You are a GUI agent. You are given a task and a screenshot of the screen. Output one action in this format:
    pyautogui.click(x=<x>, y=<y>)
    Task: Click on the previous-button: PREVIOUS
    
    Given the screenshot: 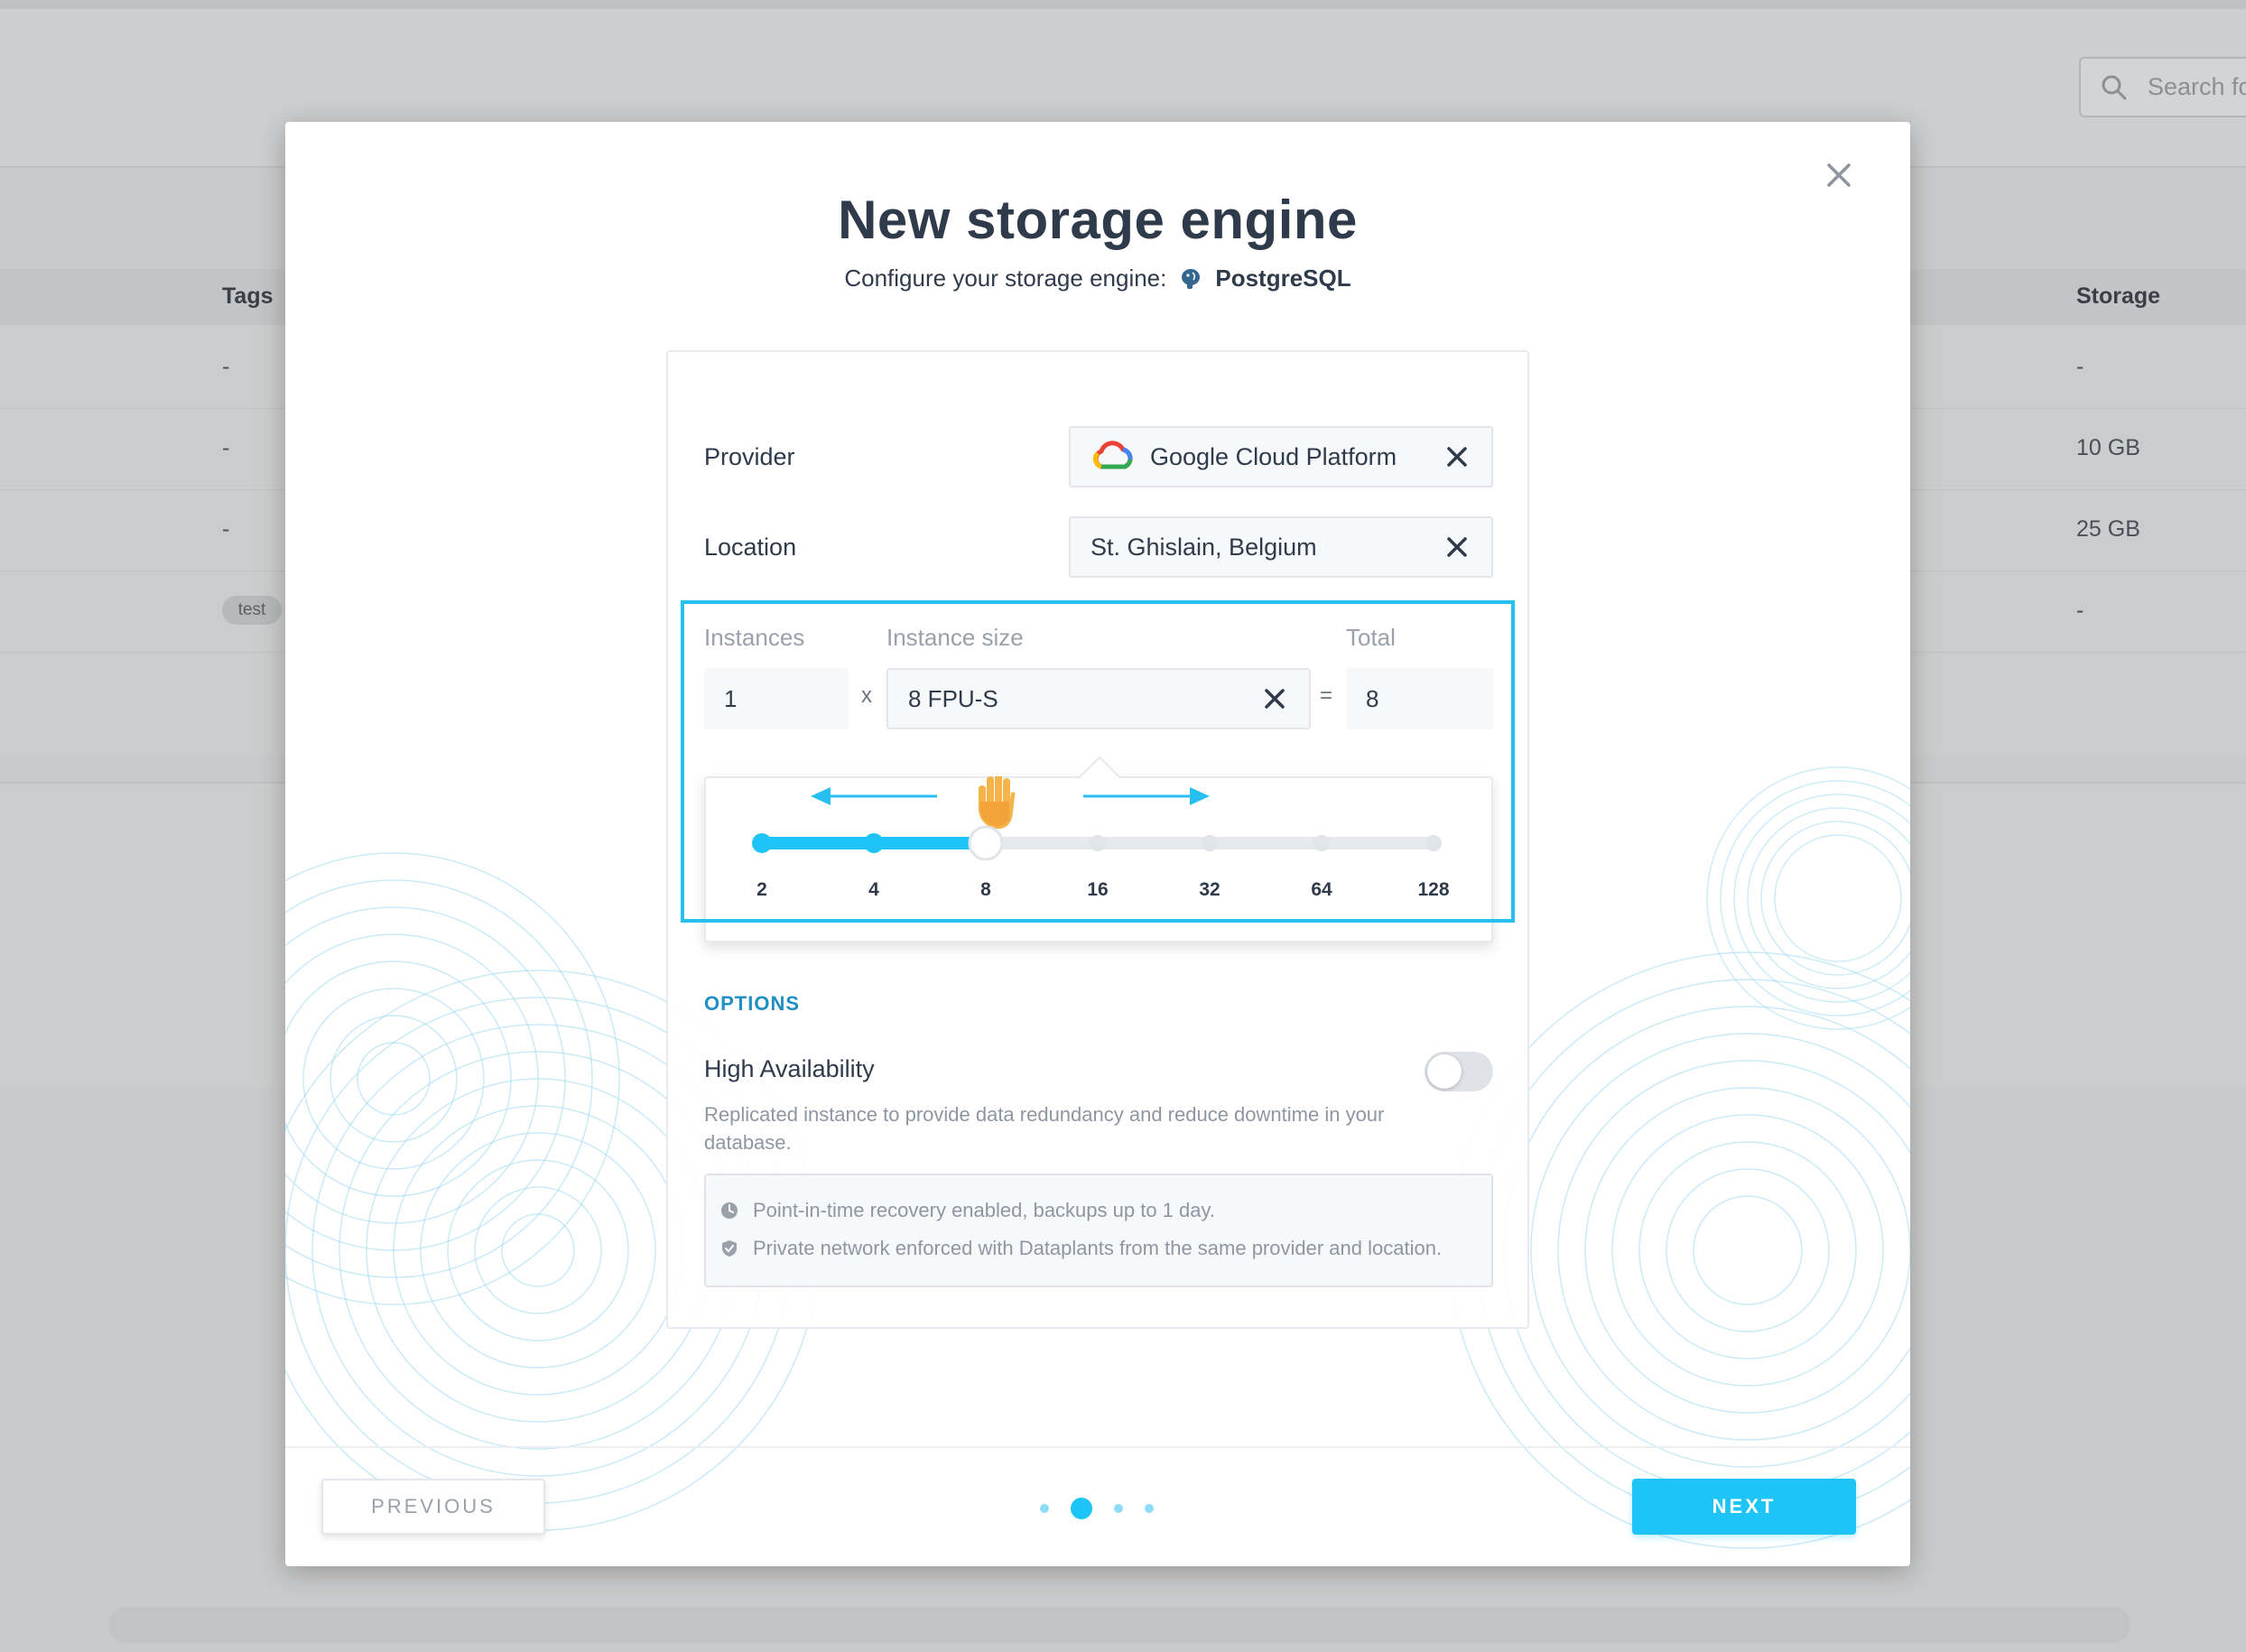 What is the action you would take?
    pyautogui.click(x=433, y=1507)
    